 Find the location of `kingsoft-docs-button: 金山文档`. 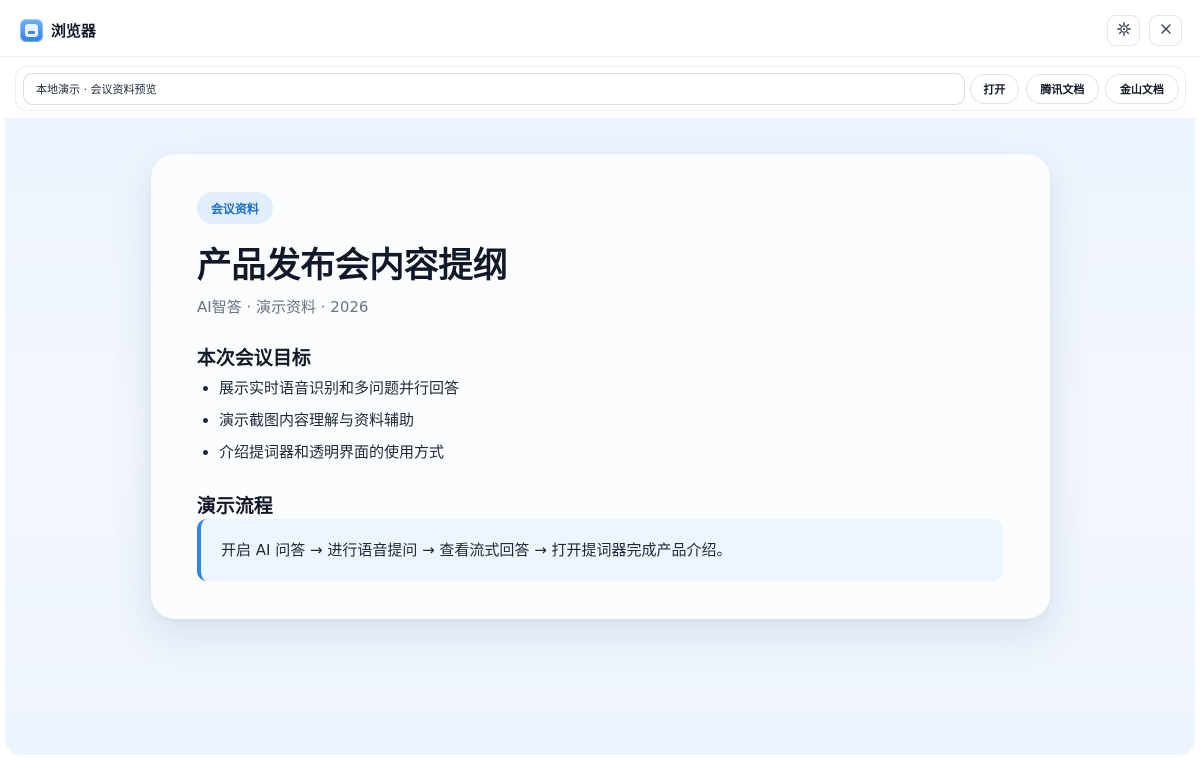

kingsoft-docs-button: 金山文档 is located at coordinates (1142, 89).